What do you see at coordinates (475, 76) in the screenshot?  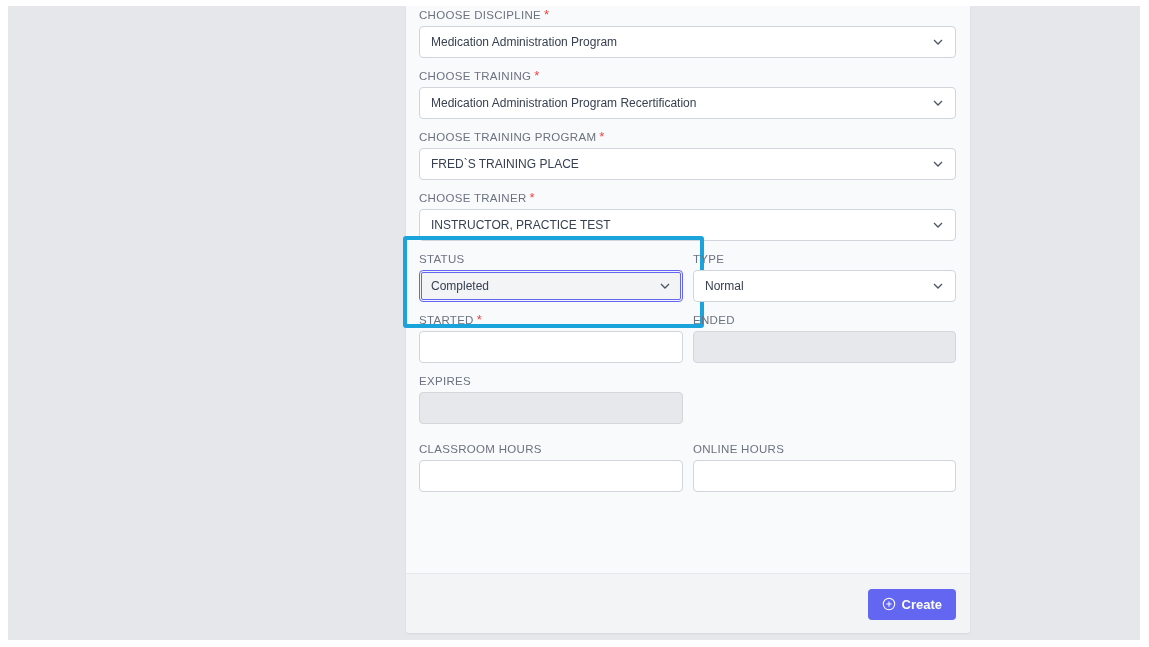 I see `field-label: CHOOSE TRAINING` at bounding box center [475, 76].